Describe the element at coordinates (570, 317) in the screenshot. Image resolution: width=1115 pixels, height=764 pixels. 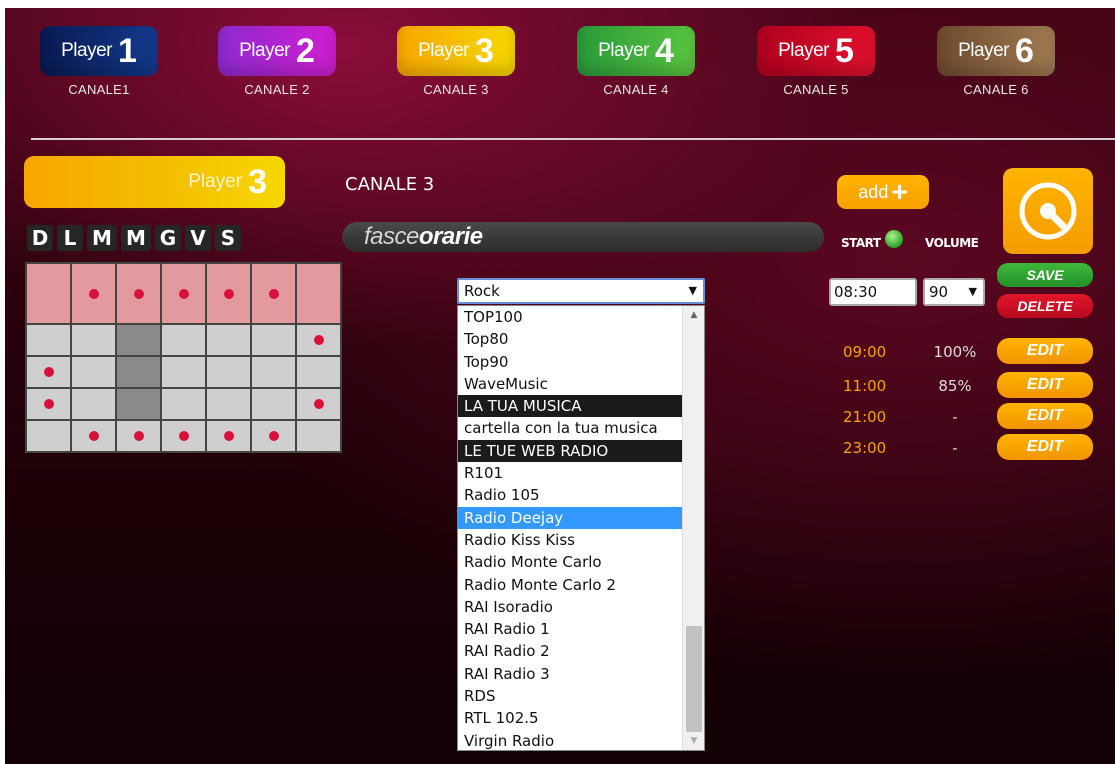
I see `list-item: TOP100` at that location.